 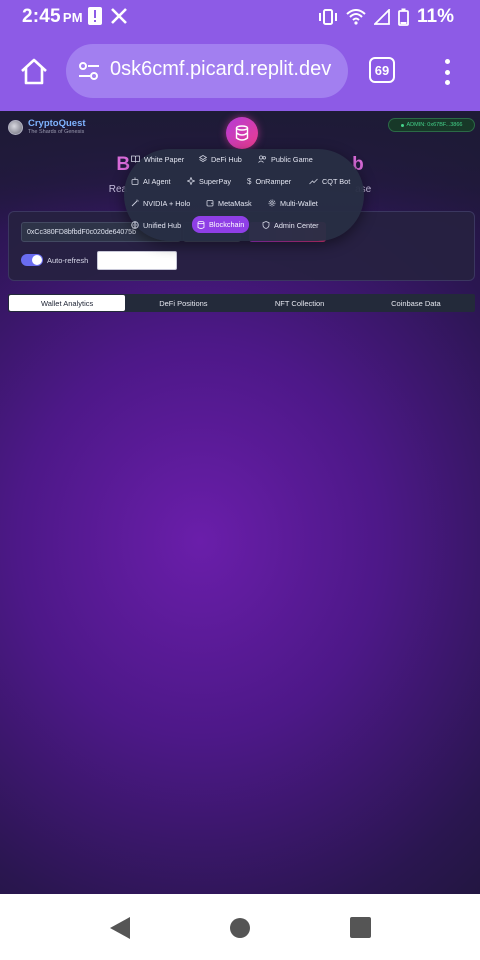 I want to click on back-icon, so click(x=120, y=928).